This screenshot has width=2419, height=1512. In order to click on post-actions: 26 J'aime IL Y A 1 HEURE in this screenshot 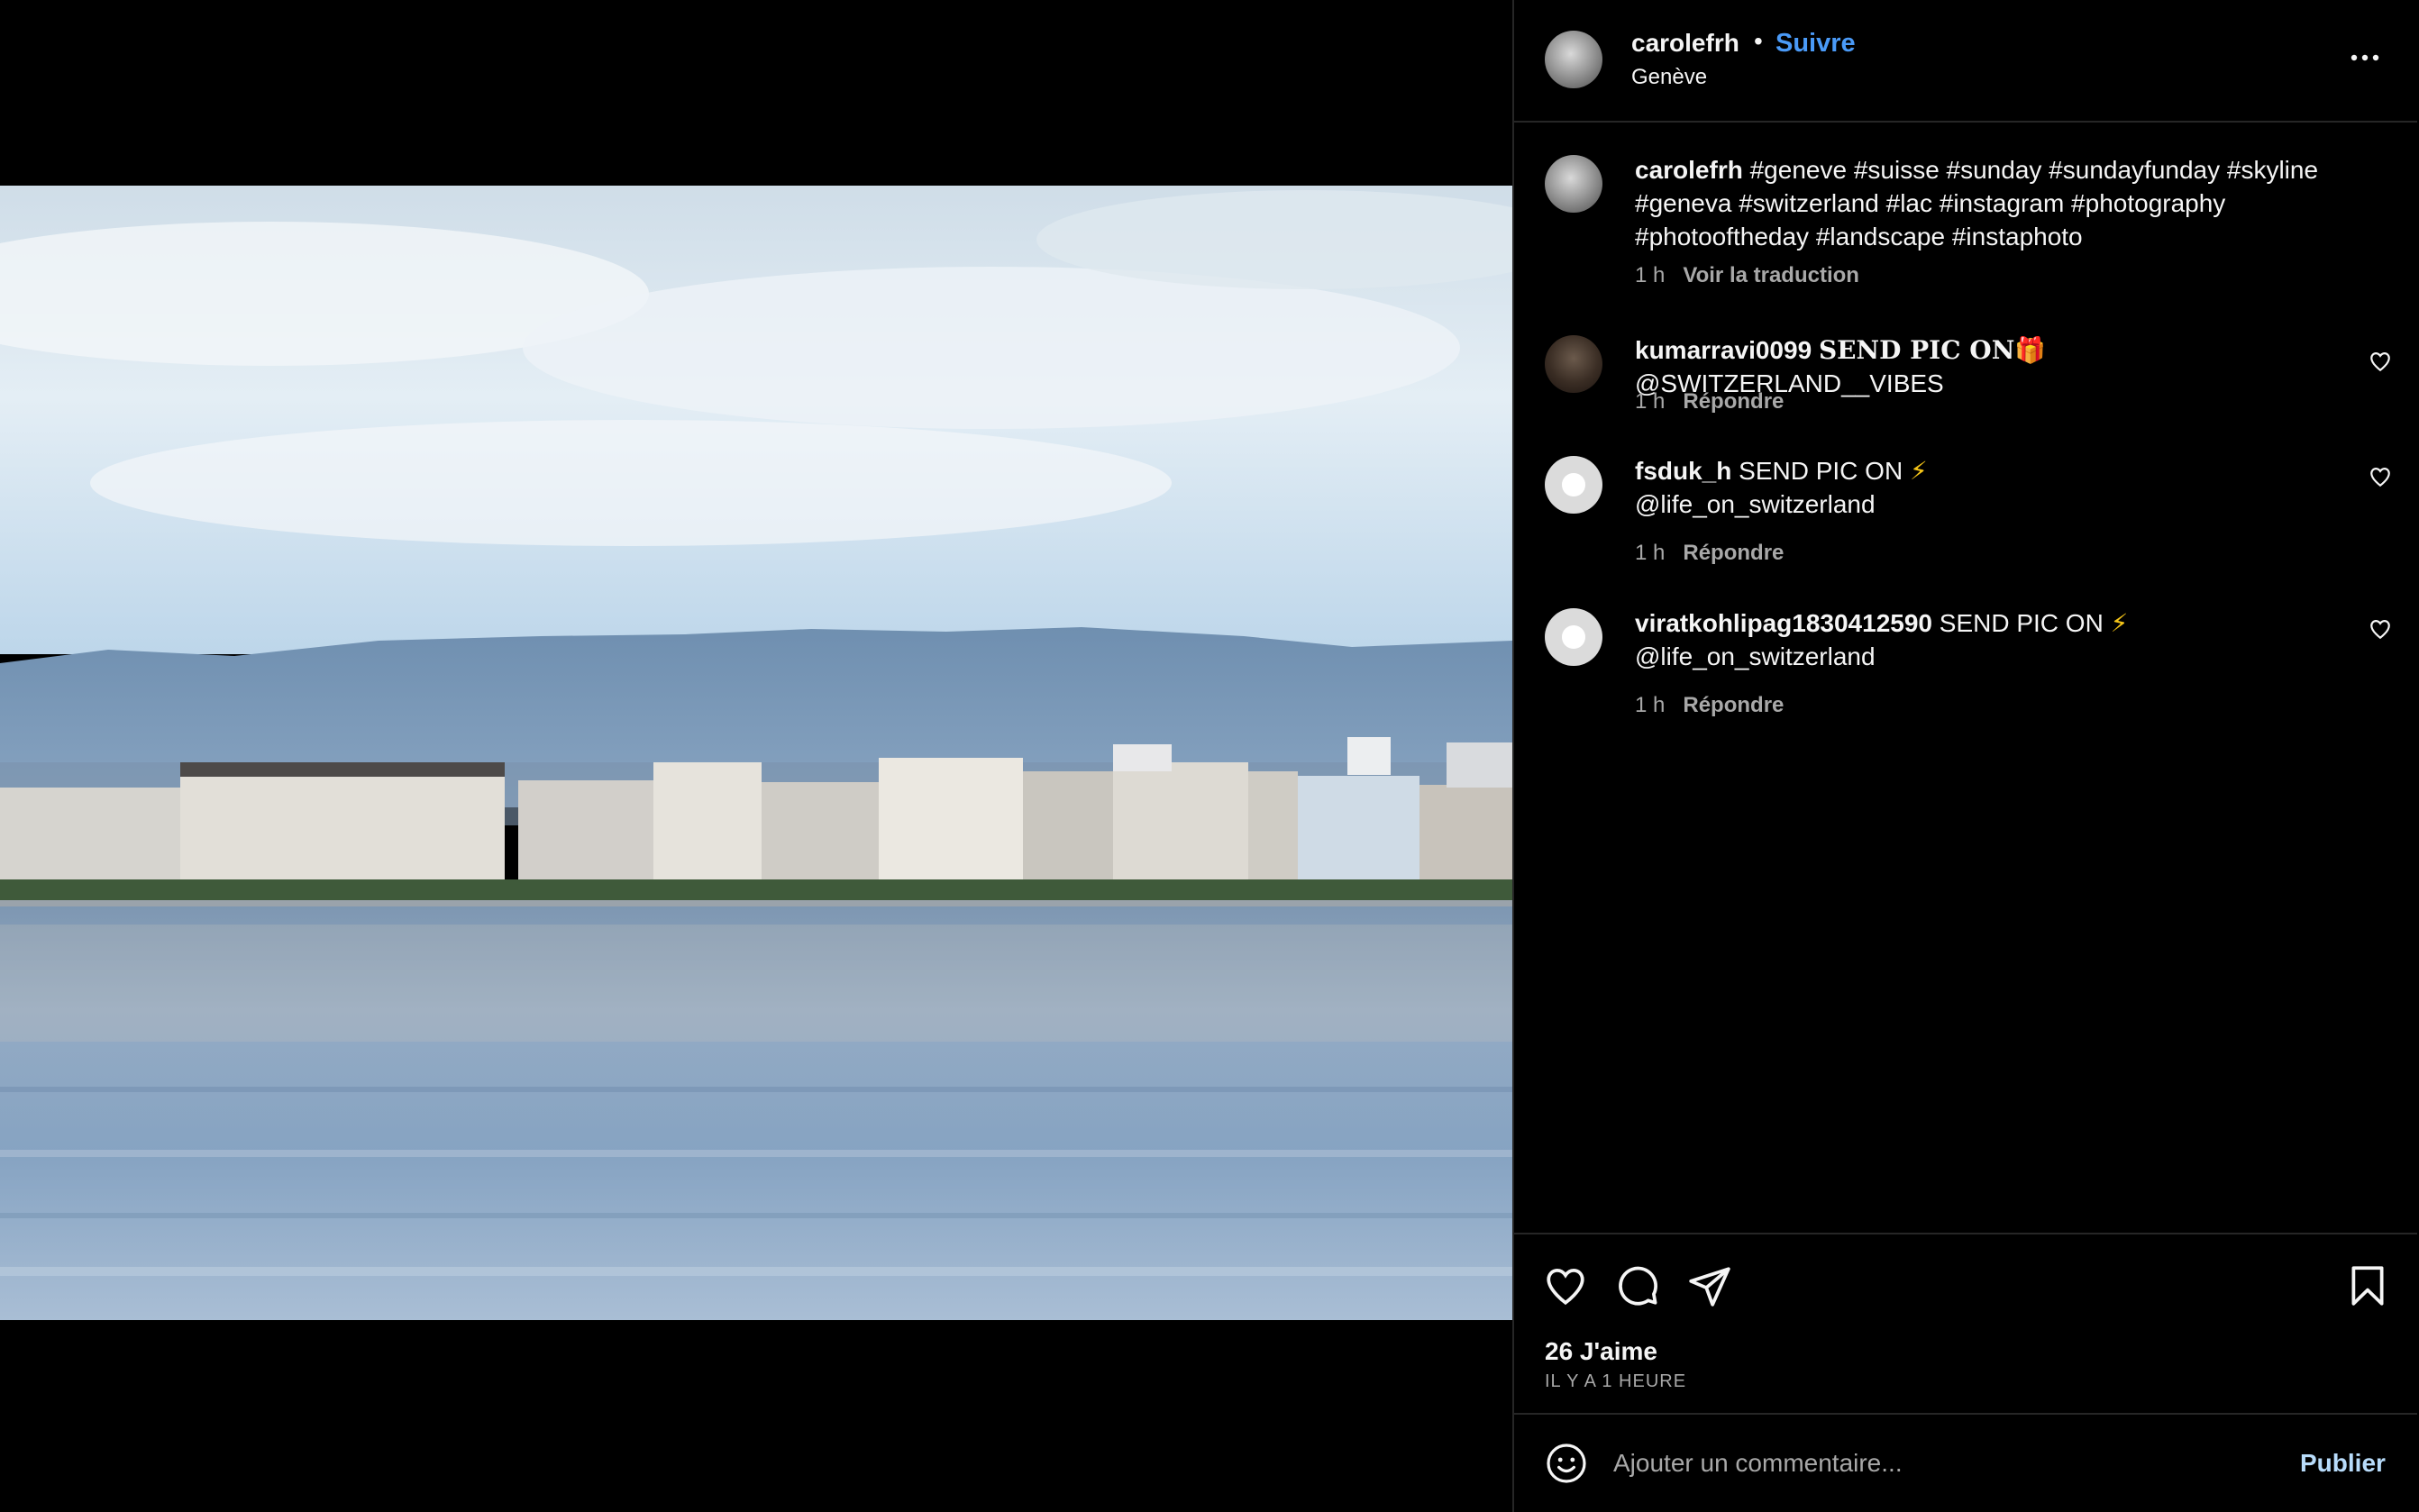, I will do `click(1965, 1323)`.